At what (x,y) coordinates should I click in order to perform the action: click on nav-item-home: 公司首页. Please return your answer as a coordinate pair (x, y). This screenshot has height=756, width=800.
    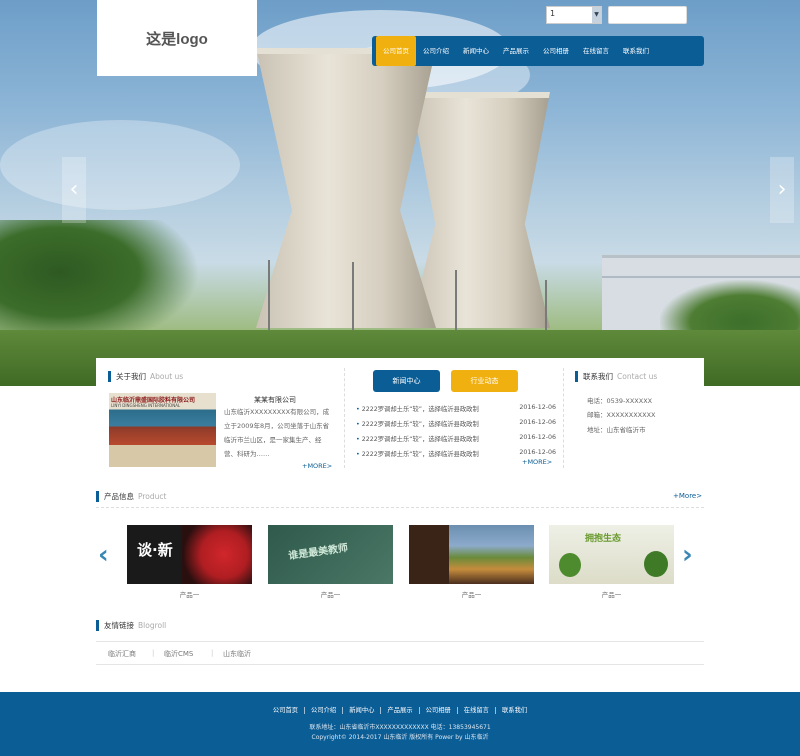
    Looking at the image, I should click on (396, 51).